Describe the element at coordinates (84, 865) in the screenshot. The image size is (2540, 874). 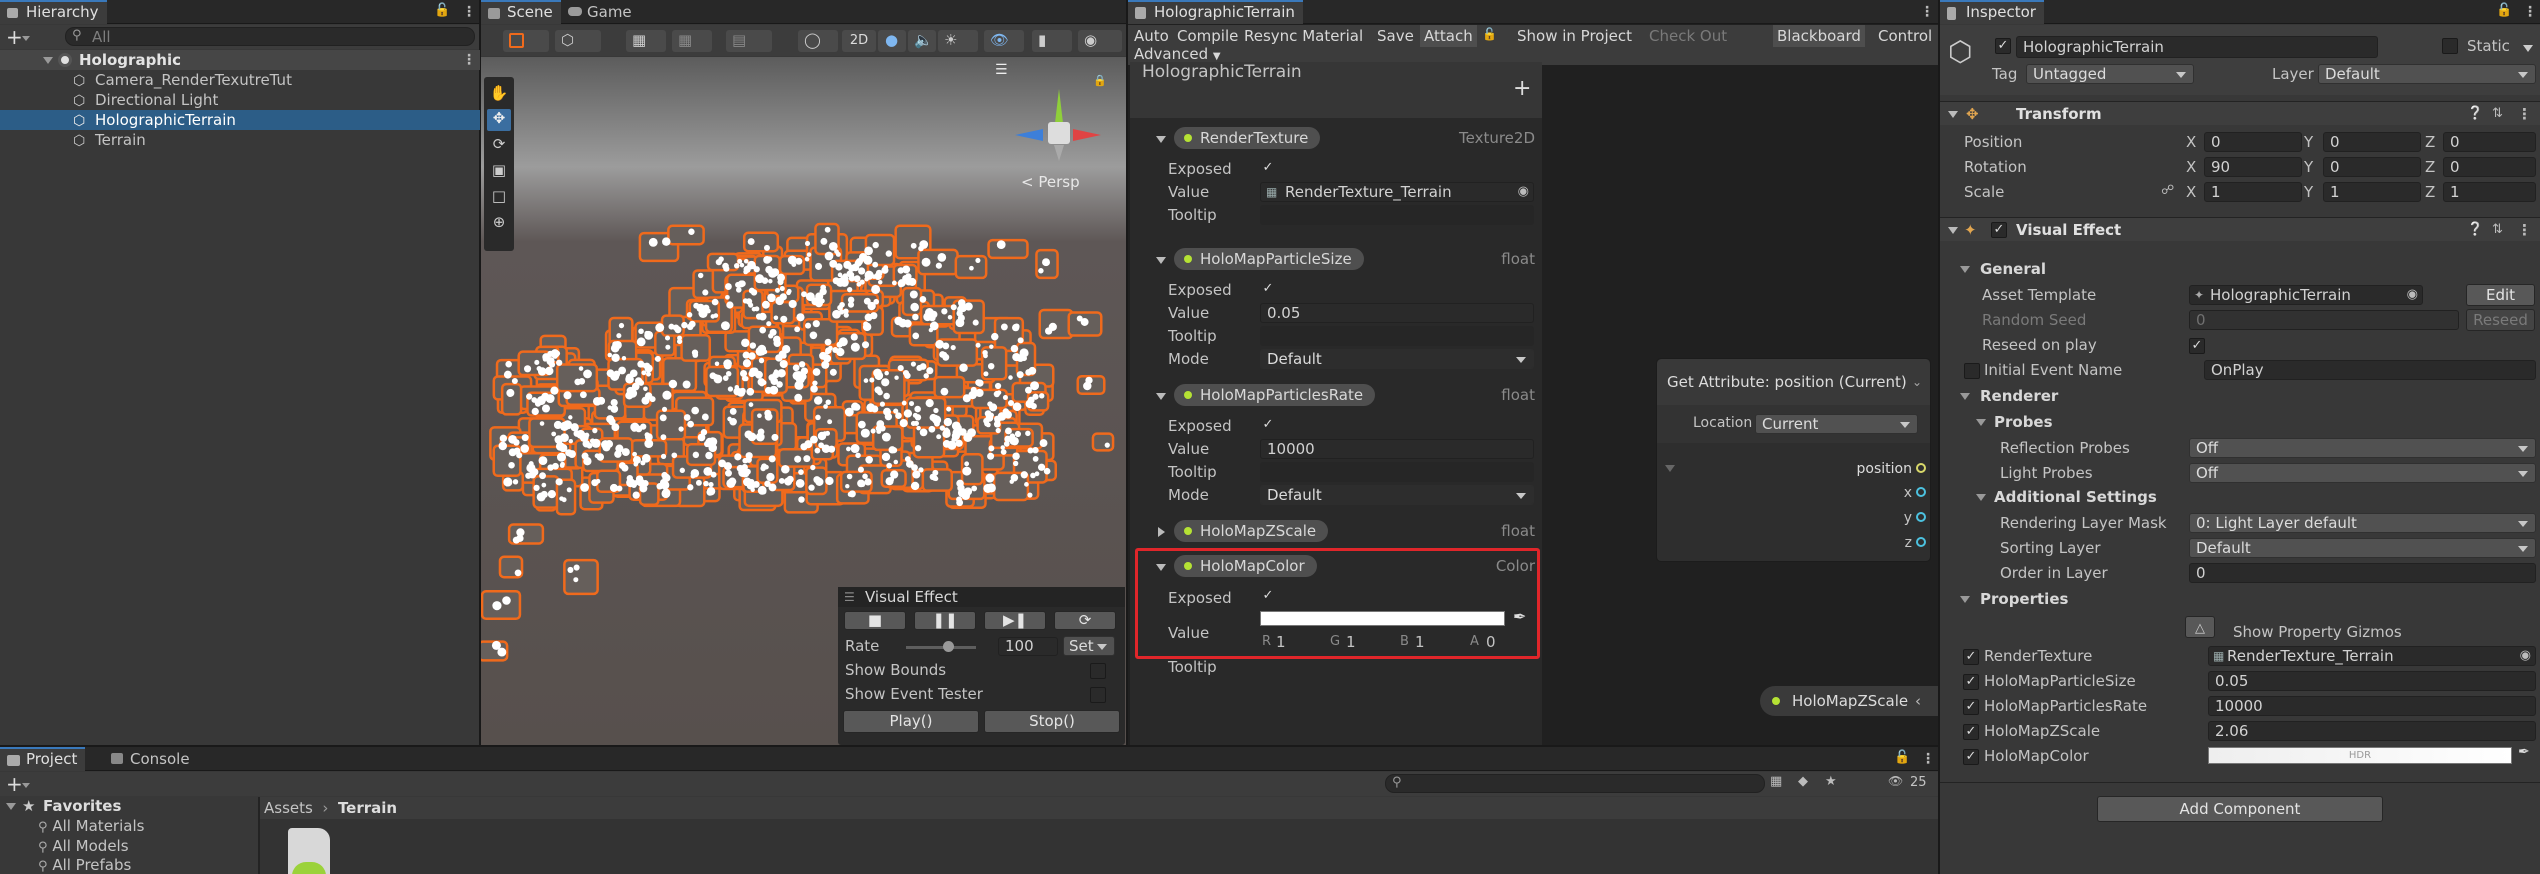
I see `favorite-item: ⚲ All Prefabs` at that location.